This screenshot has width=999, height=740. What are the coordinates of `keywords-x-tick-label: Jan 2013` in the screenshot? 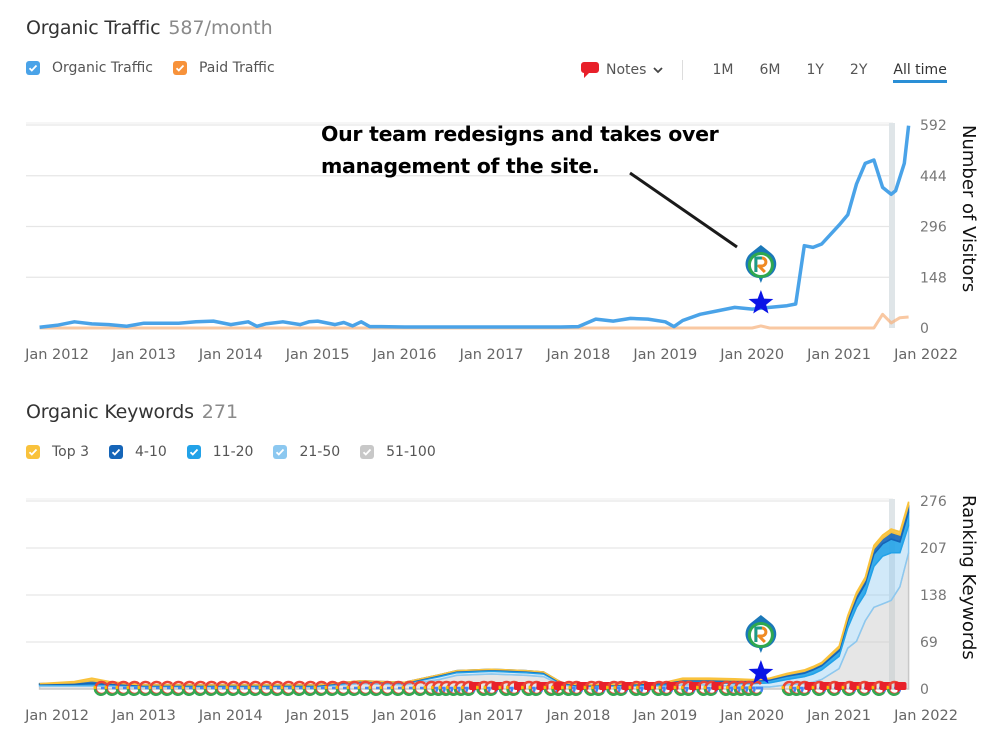 It's located at (143, 716).